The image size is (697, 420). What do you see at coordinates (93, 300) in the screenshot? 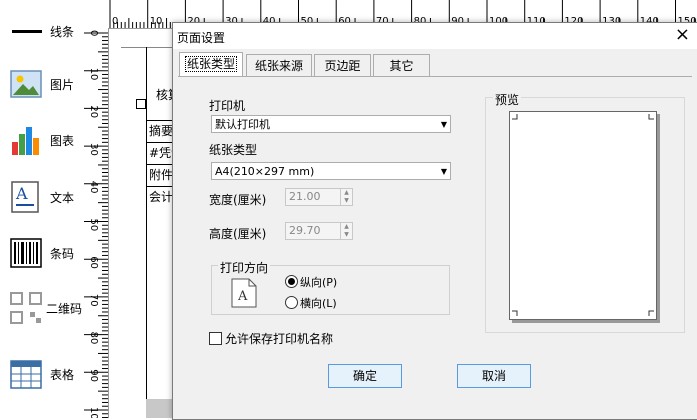
I see `ruler-label: 70` at bounding box center [93, 300].